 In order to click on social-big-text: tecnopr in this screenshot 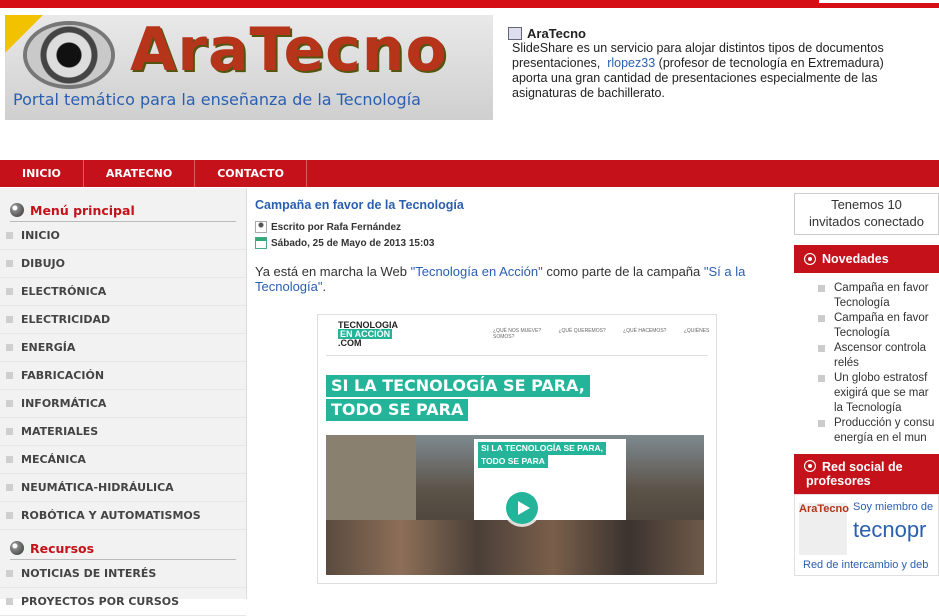, I will do `click(890, 529)`.